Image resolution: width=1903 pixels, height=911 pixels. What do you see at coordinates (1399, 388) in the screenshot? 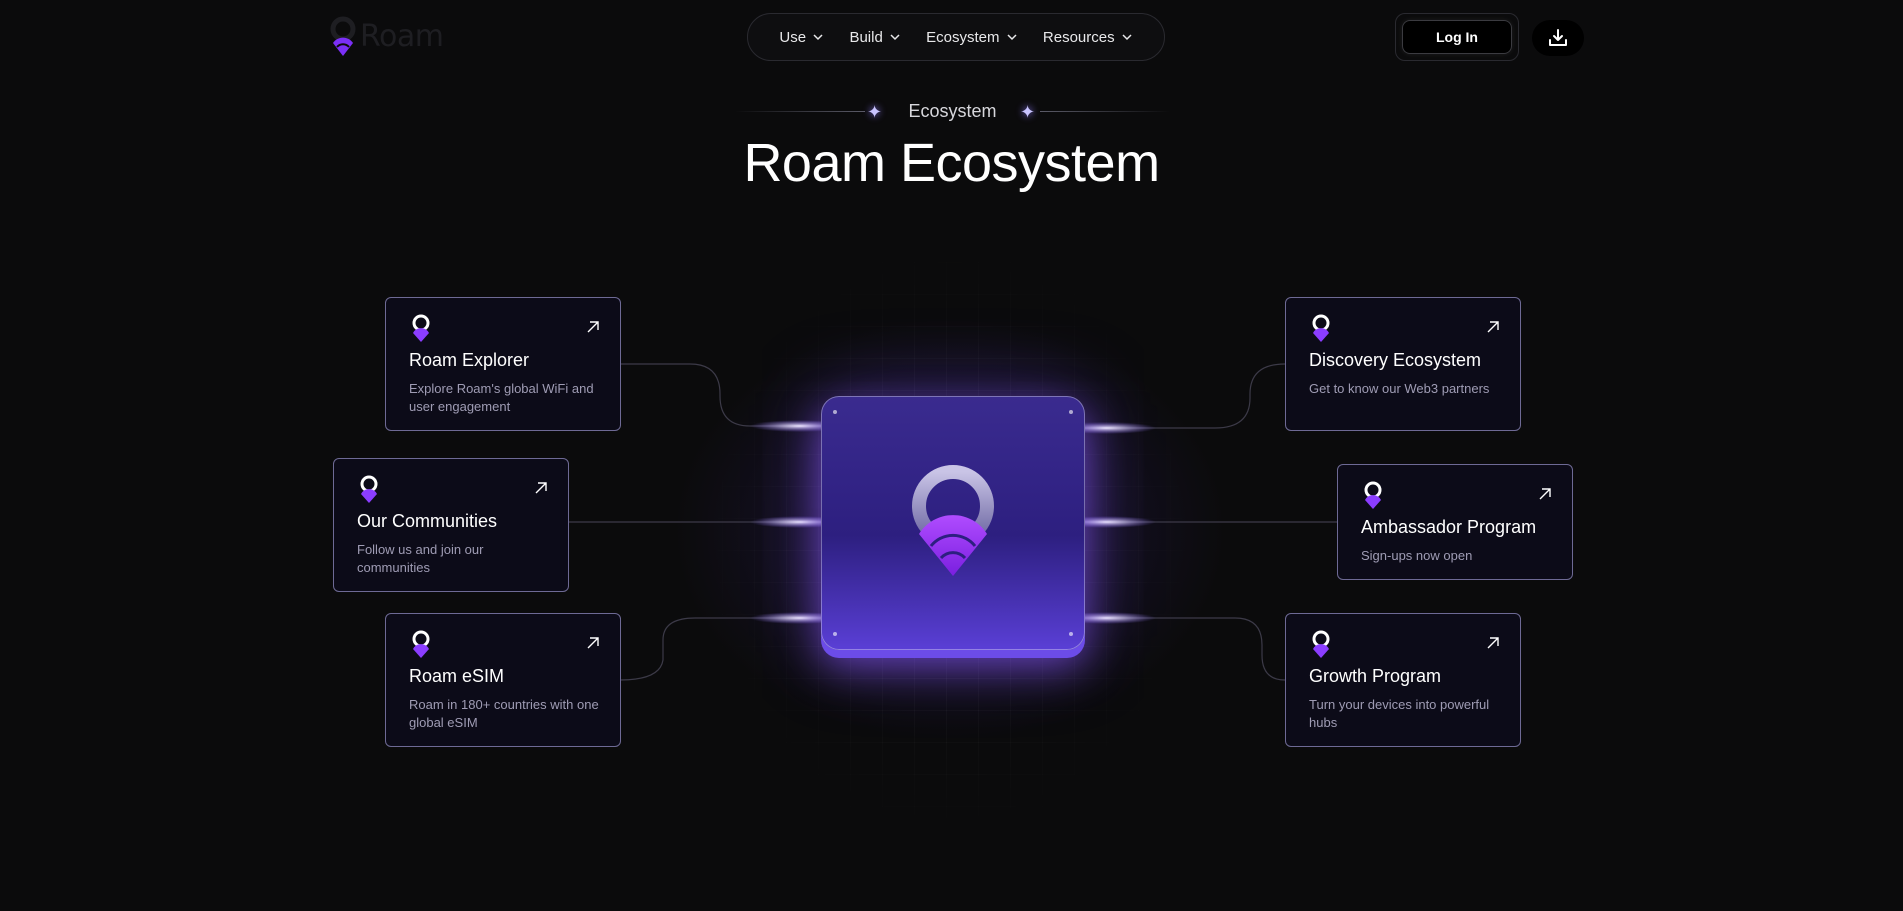
I see `card-description: Get to know our Web3 partners` at bounding box center [1399, 388].